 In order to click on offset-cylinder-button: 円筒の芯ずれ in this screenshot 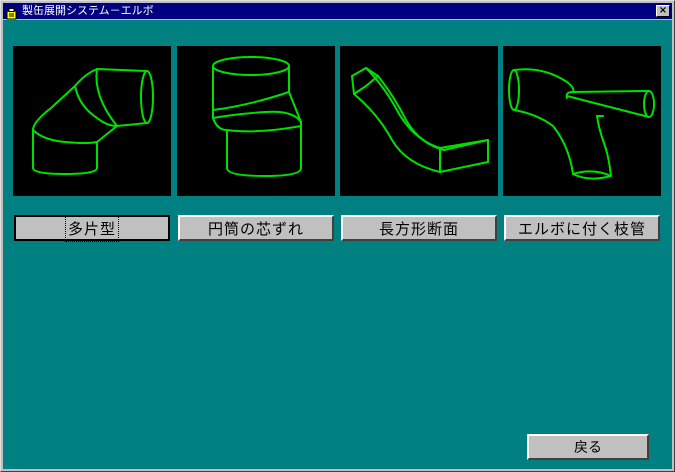, I will do `click(256, 228)`.